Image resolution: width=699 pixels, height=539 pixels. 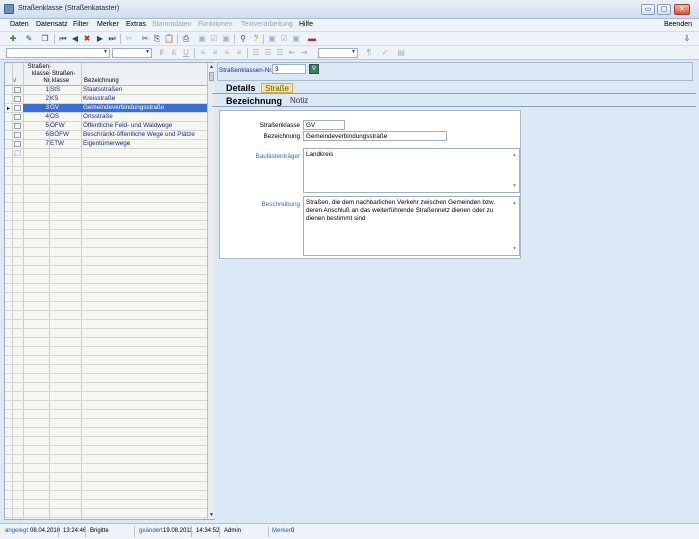 I want to click on tab-details: Details, so click(x=241, y=88).